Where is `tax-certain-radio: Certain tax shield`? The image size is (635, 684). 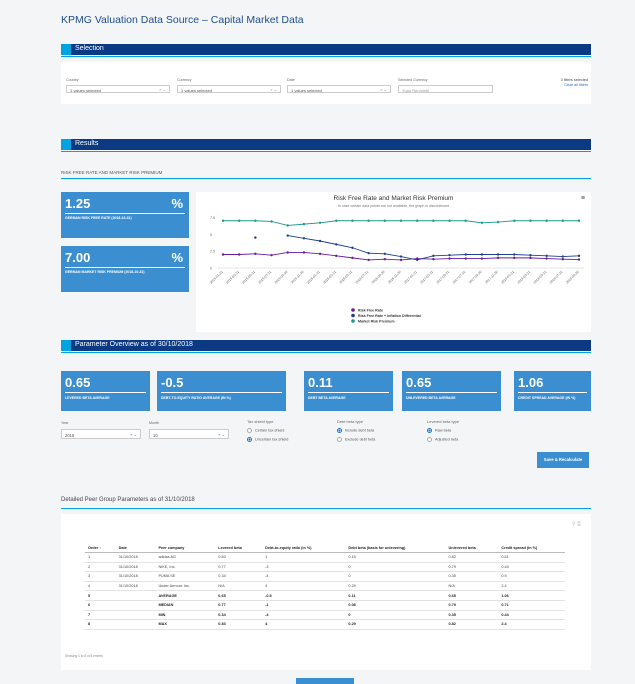
tax-certain-radio: Certain tax shield is located at coordinates (265, 430).